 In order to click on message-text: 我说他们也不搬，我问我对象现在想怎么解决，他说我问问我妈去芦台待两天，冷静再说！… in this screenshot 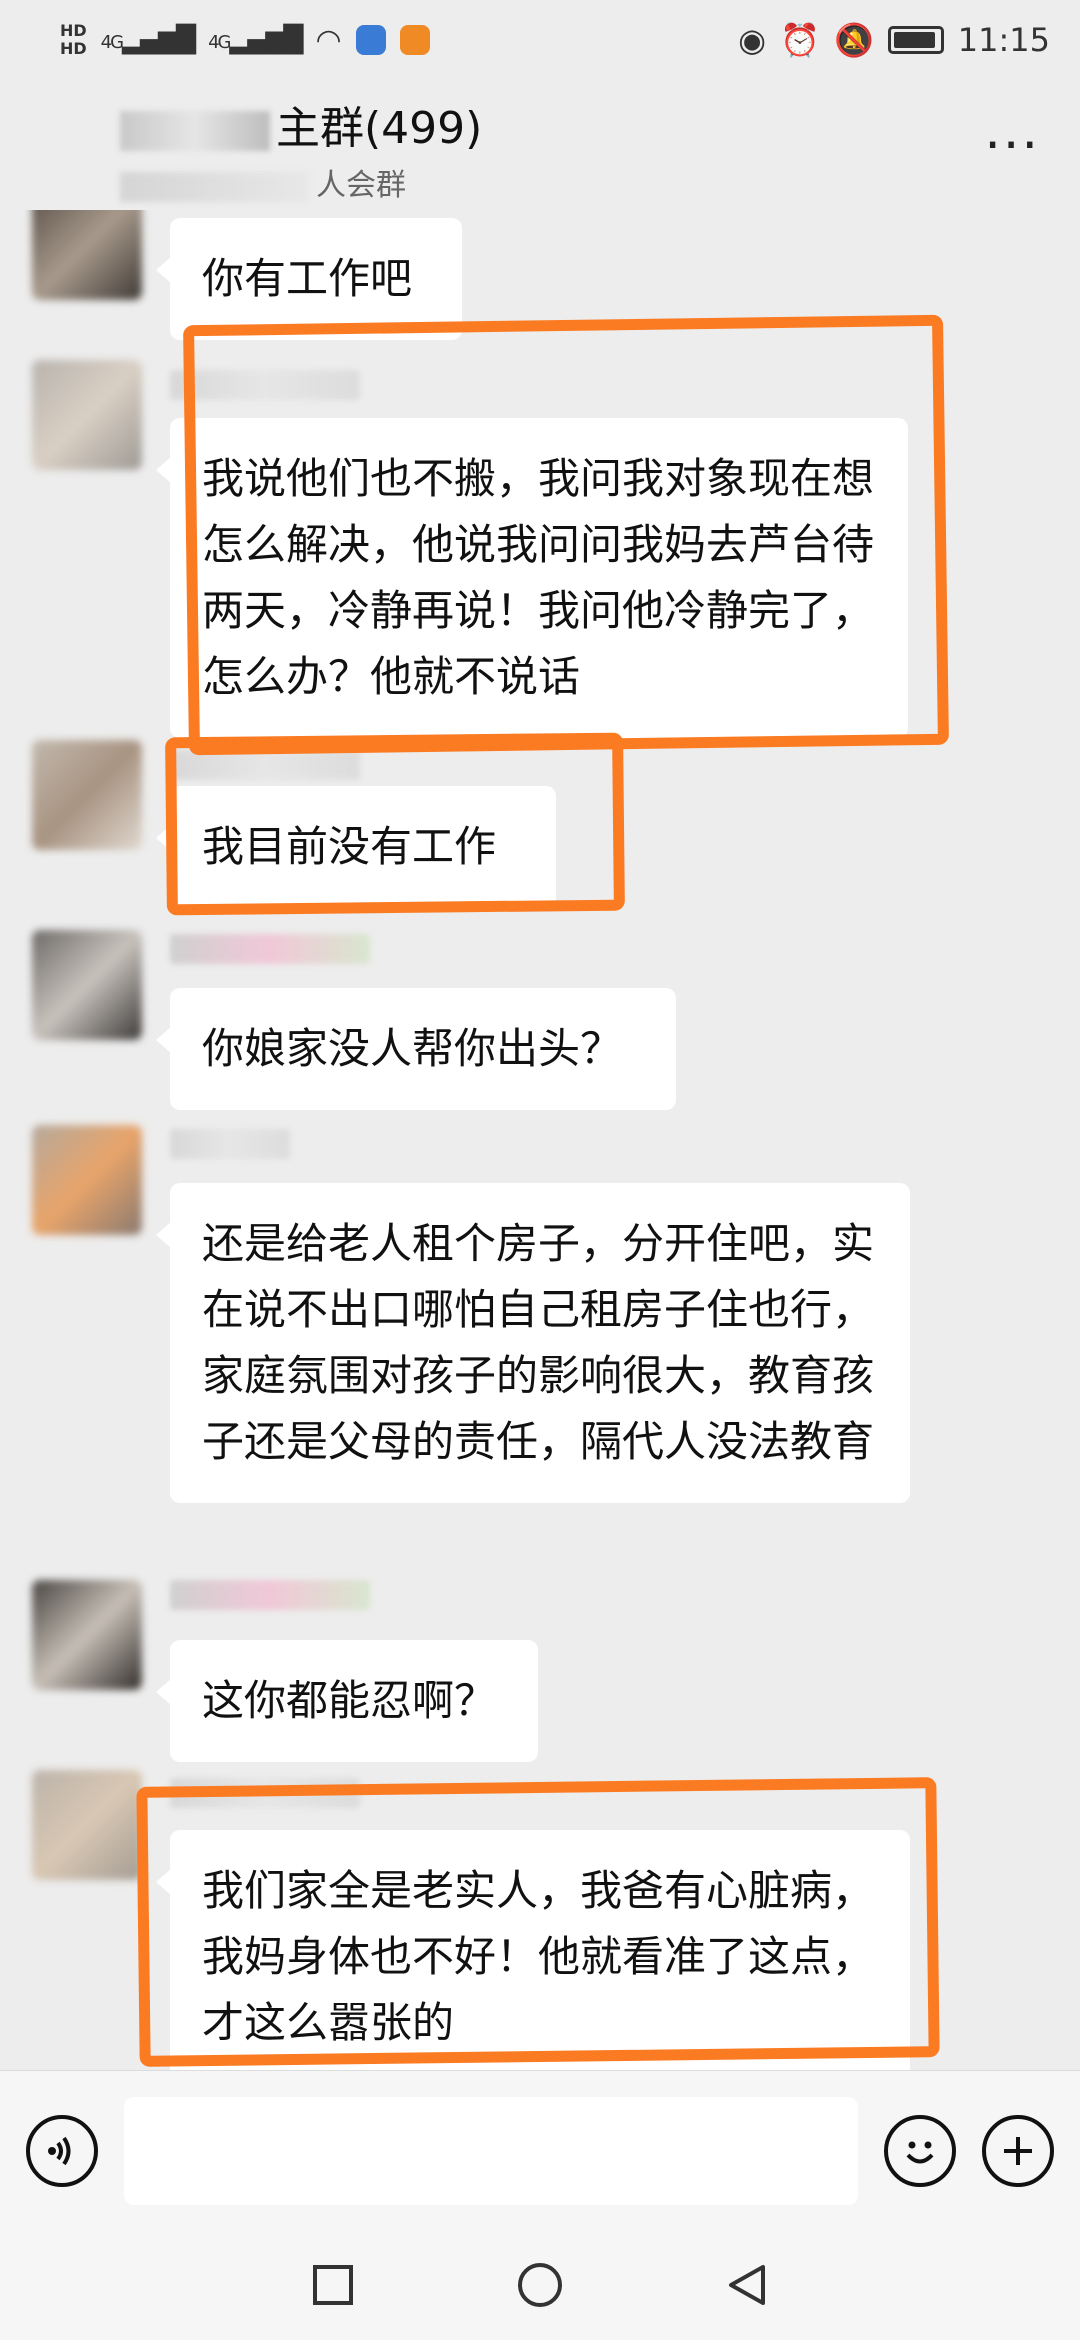, I will do `click(538, 577)`.